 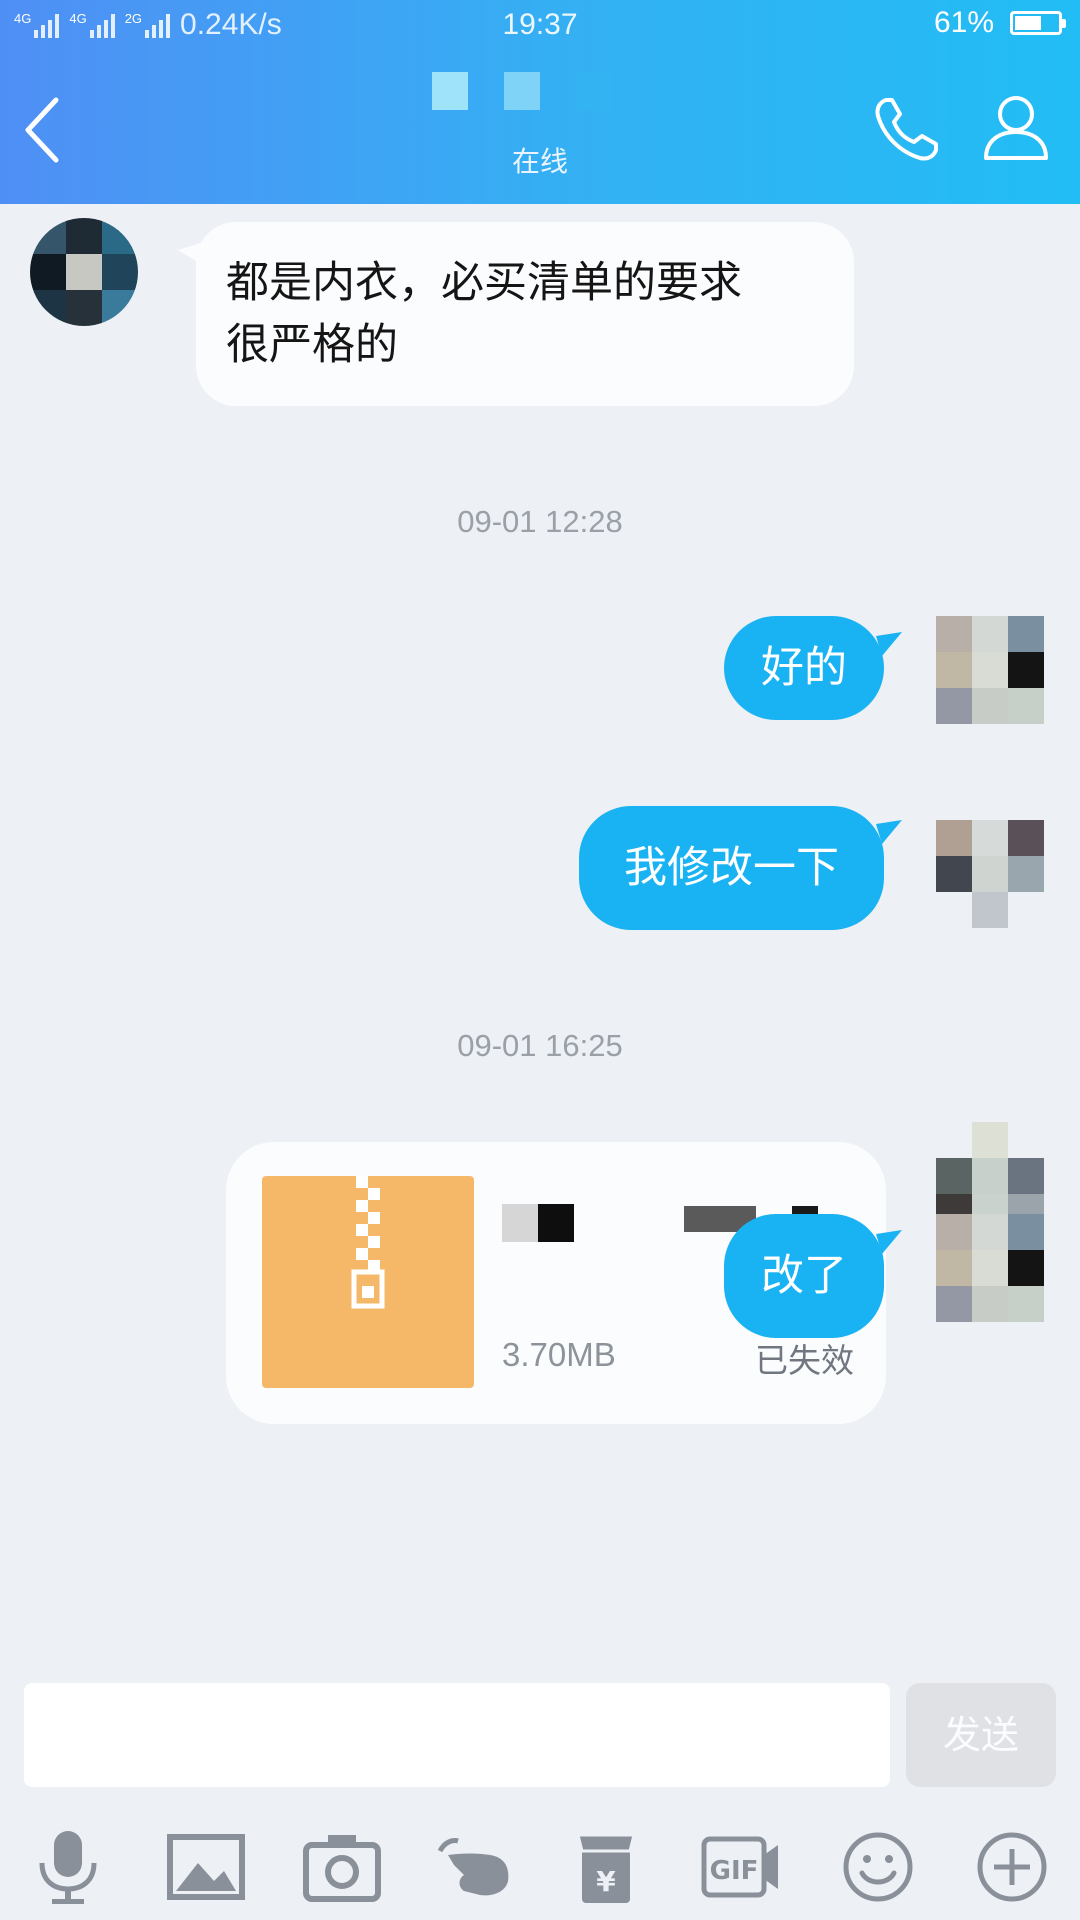 I want to click on more-button, so click(x=1012, y=1867).